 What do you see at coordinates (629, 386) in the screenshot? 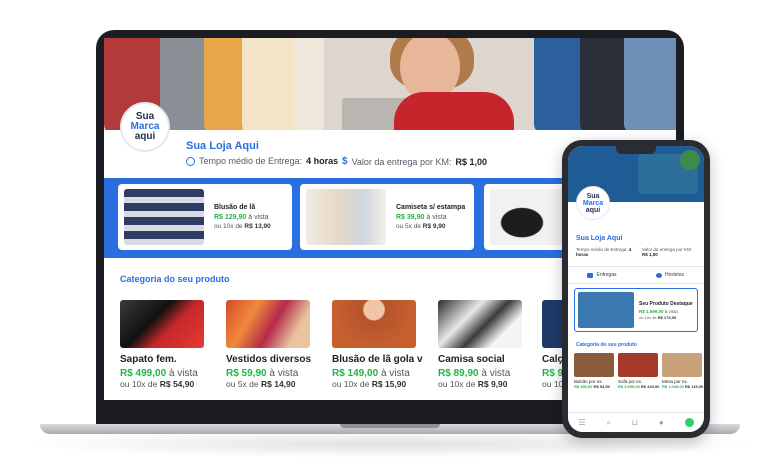
I see `price-value: R$ 3.999,00` at bounding box center [629, 386].